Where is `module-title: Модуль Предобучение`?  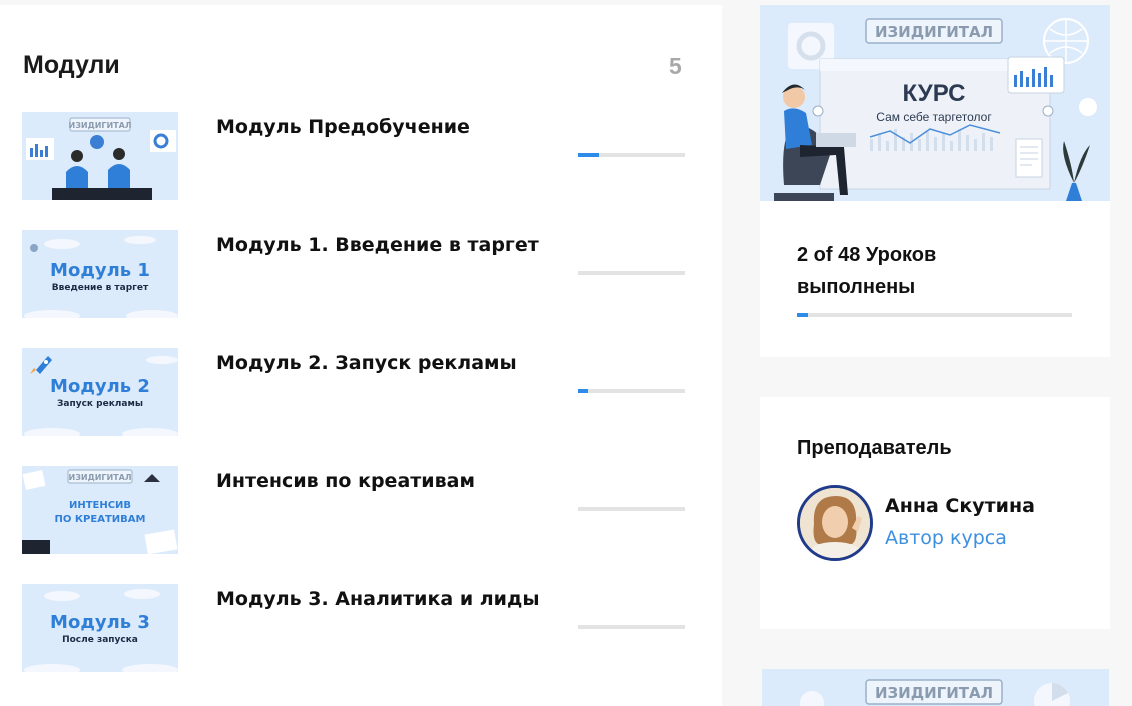 module-title: Модуль Предобучение is located at coordinates (343, 127).